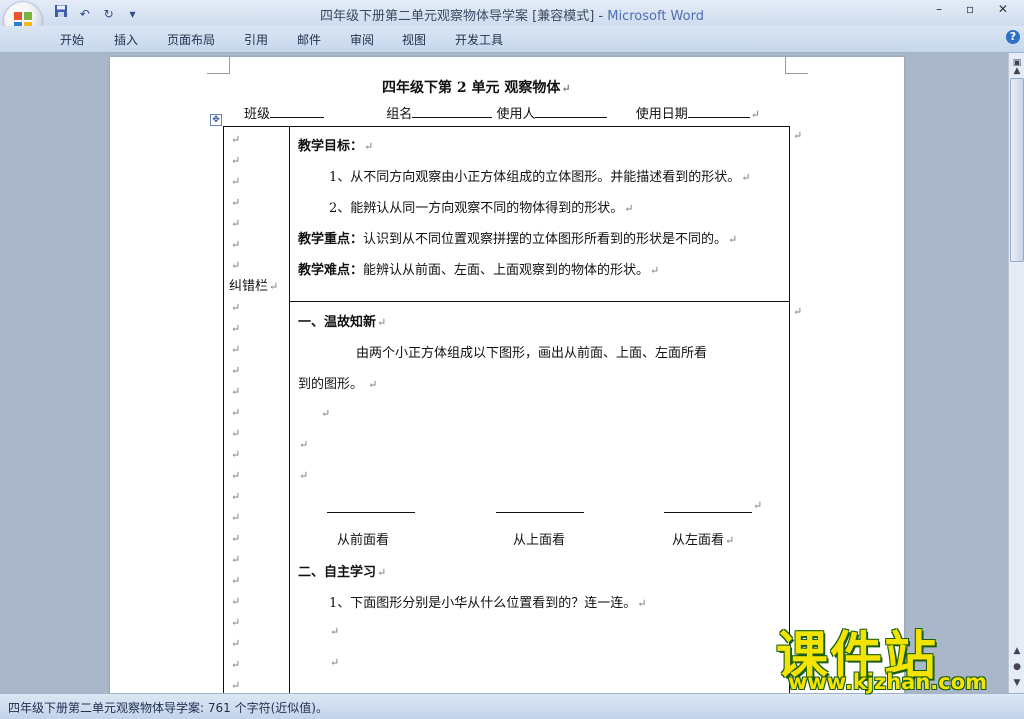  Describe the element at coordinates (888, 682) in the screenshot. I see `watermark-url: www.kjzhan.com` at that location.